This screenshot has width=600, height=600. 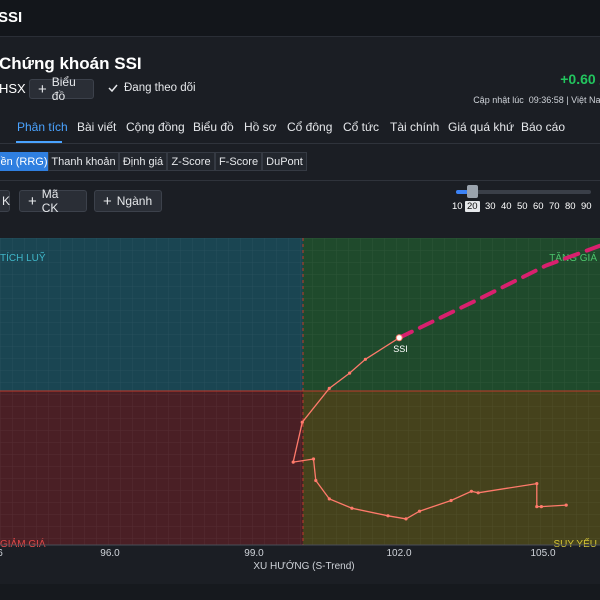 What do you see at coordinates (1, 553) in the screenshot?
I see `x-tick-label: 6` at bounding box center [1, 553].